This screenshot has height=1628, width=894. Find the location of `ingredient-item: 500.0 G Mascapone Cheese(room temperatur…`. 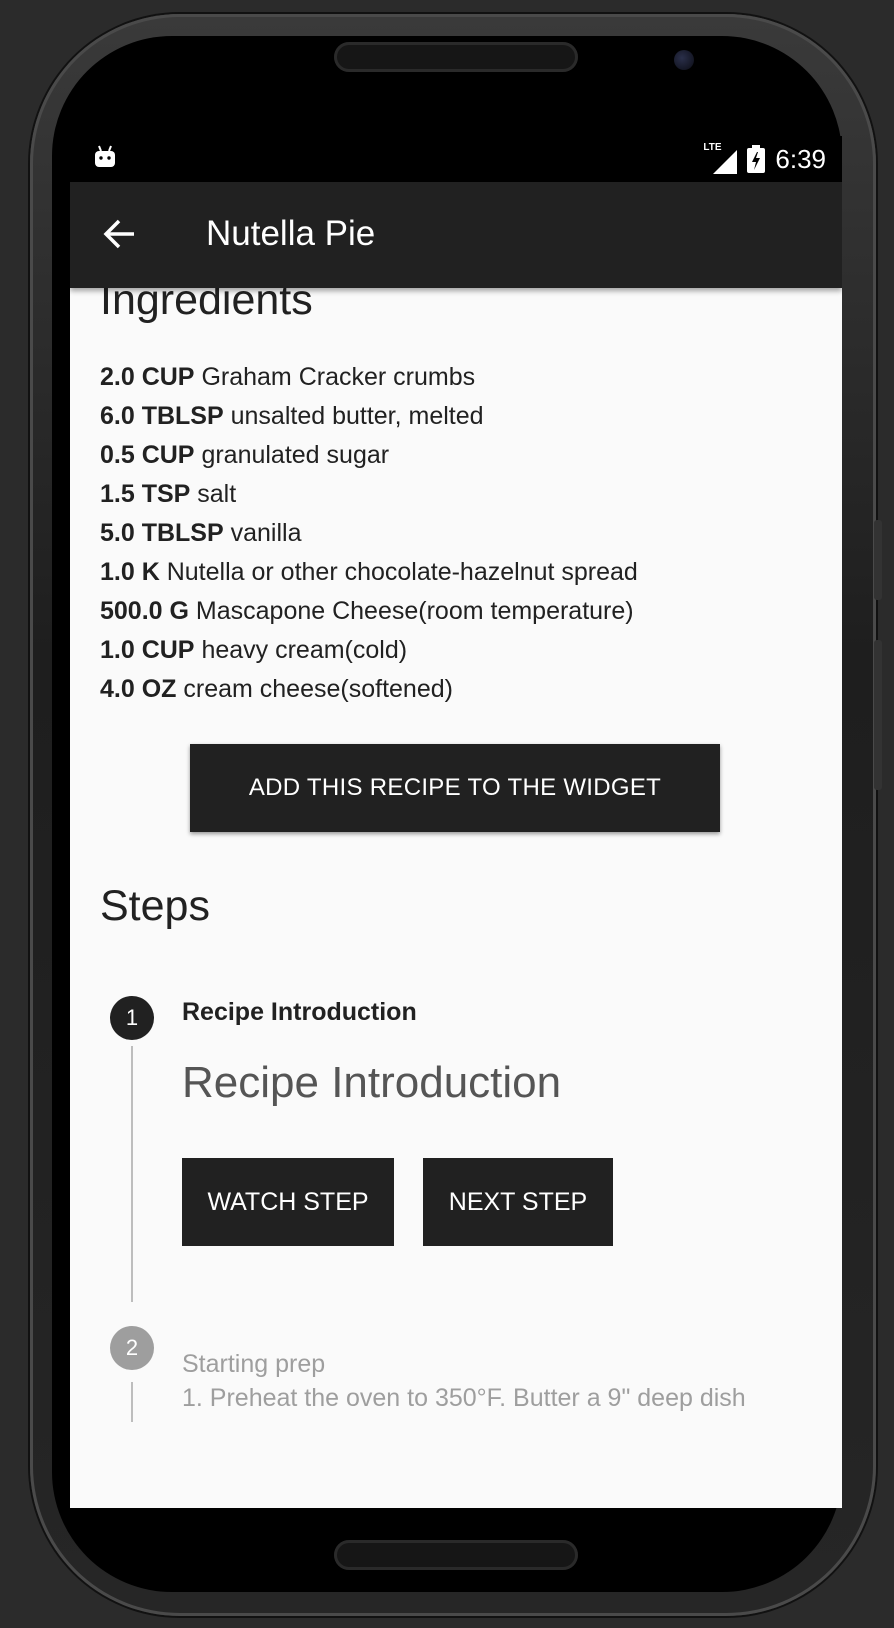

ingredient-item: 500.0 G Mascapone Cheese(room temperatur… is located at coordinates (367, 611).